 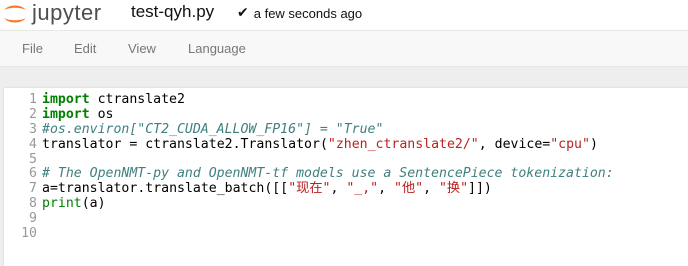 I want to click on line-number: 4, so click(x=33, y=144).